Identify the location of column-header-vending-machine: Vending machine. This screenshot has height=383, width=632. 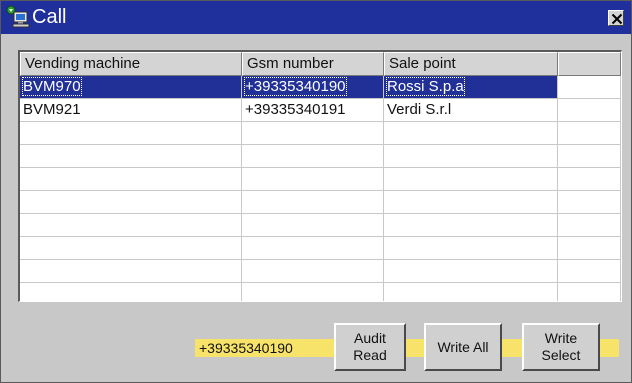
(131, 64).